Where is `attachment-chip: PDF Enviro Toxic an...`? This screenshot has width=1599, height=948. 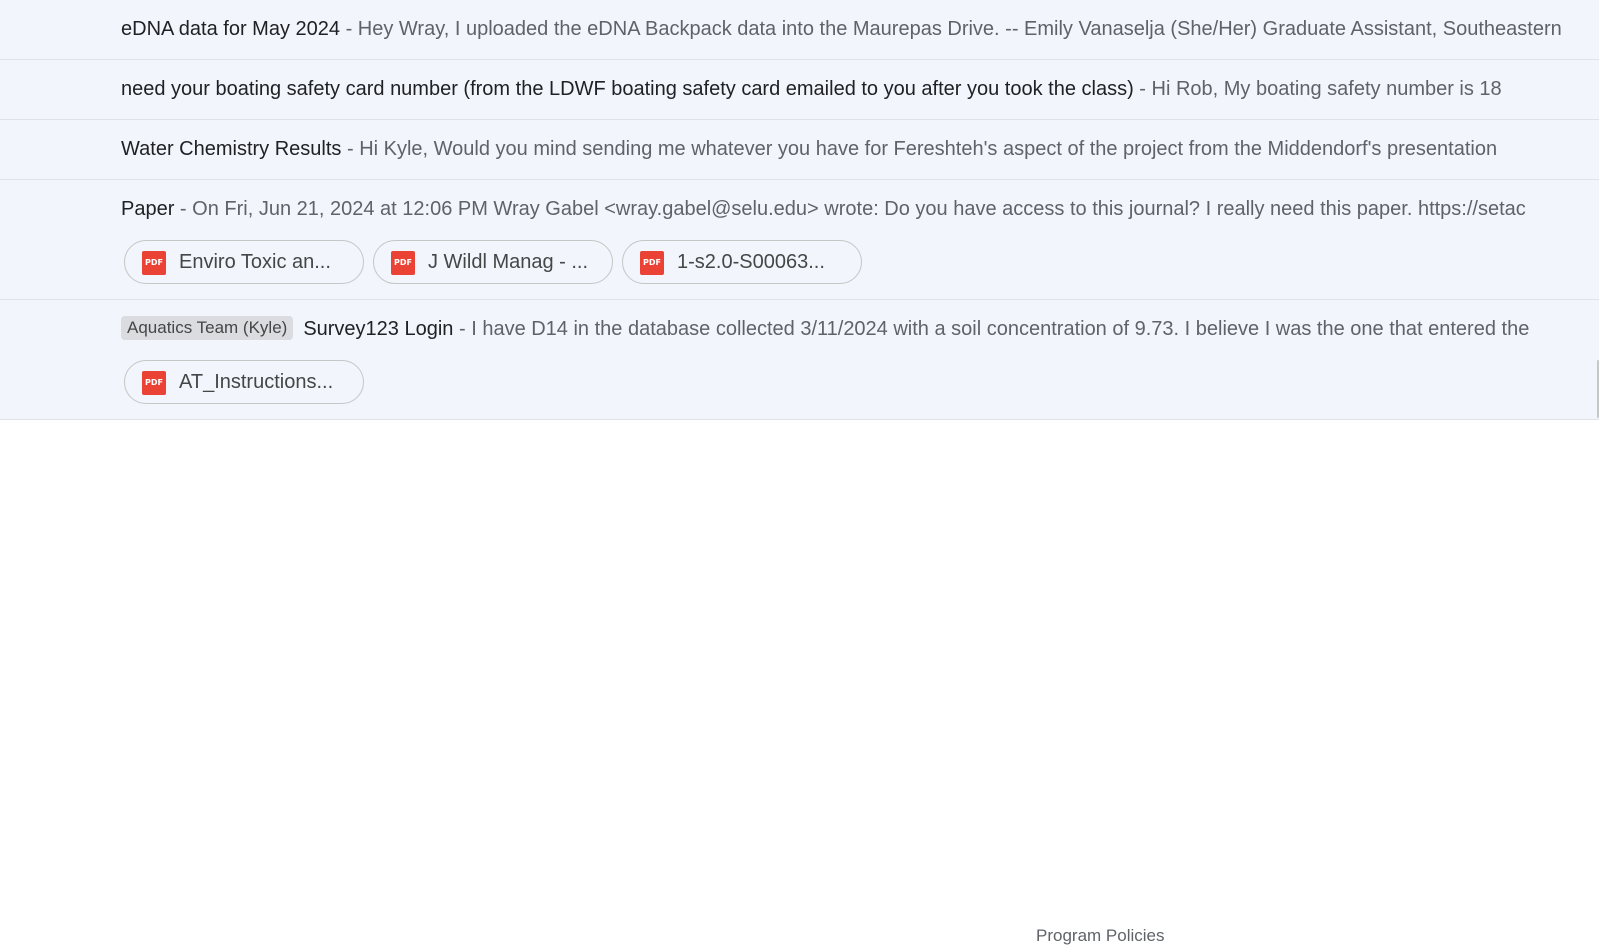
attachment-chip: PDF Enviro Toxic an... is located at coordinates (244, 262).